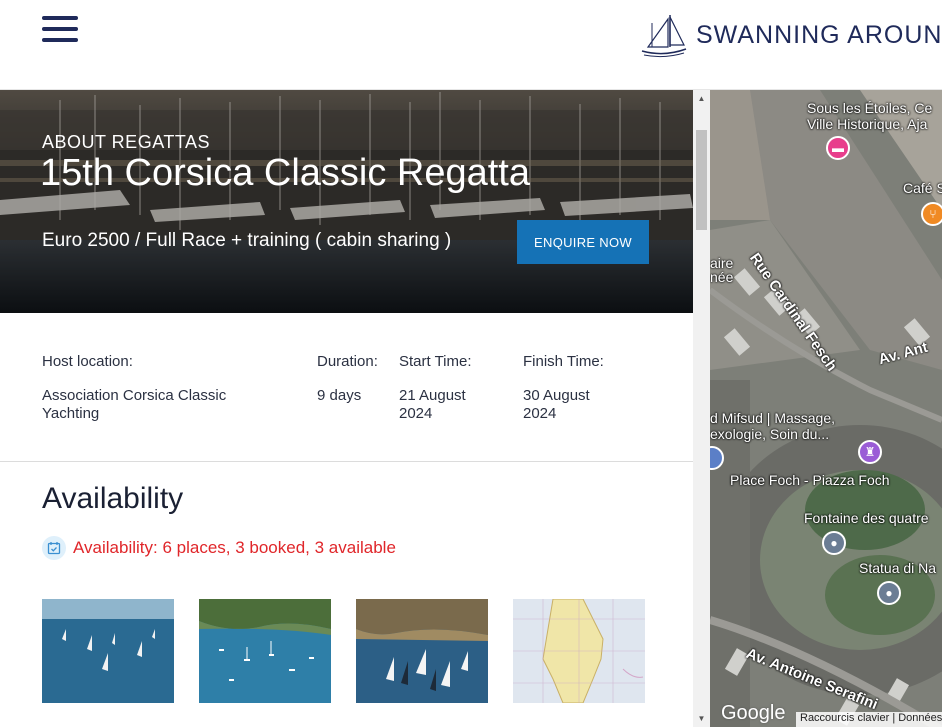 The width and height of the screenshot is (942, 727). What do you see at coordinates (664, 36) in the screenshot?
I see `sailboat-logo-icon` at bounding box center [664, 36].